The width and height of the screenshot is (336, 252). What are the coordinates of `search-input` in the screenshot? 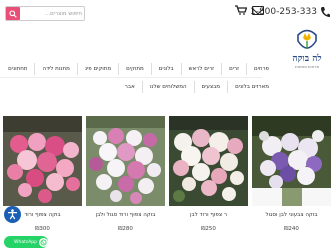 It's located at (51, 13).